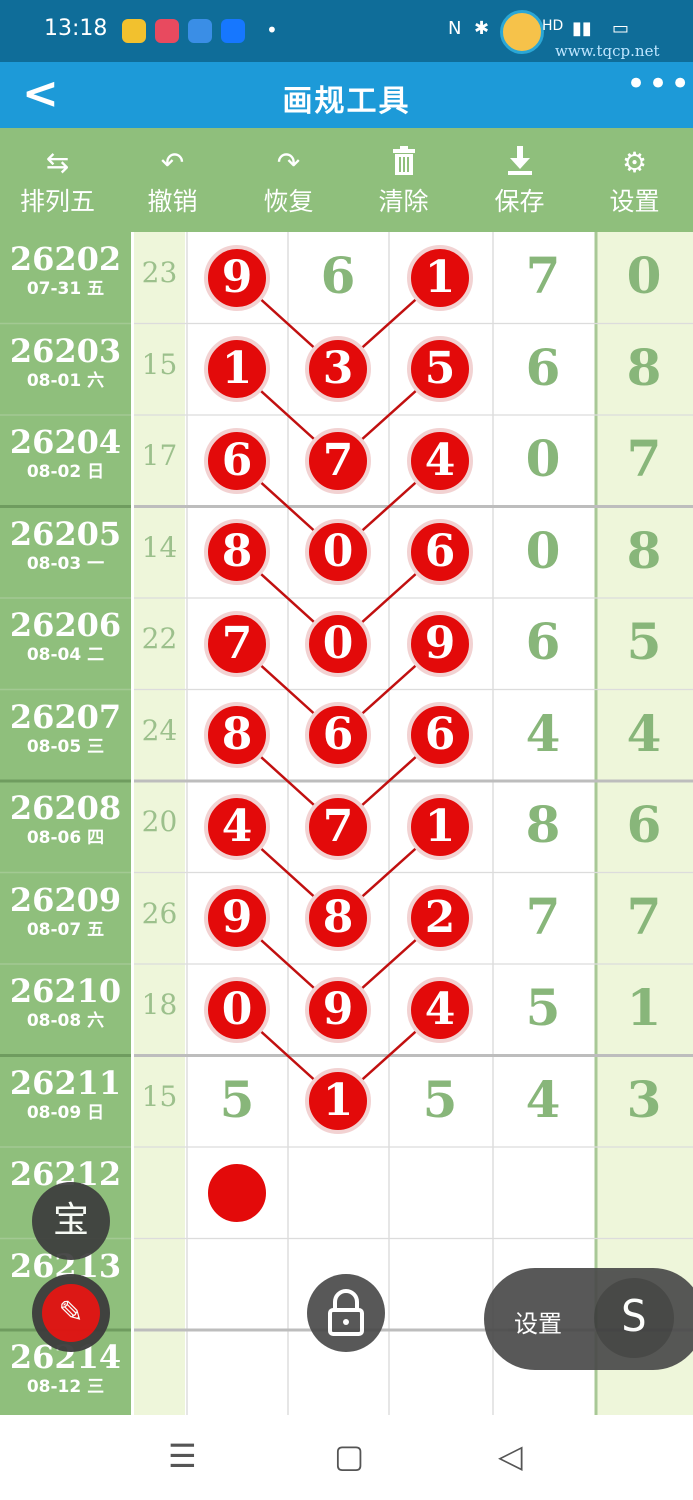 This screenshot has height=1500, width=693. What do you see at coordinates (553, 26) in the screenshot?
I see `hd-icon: HD` at bounding box center [553, 26].